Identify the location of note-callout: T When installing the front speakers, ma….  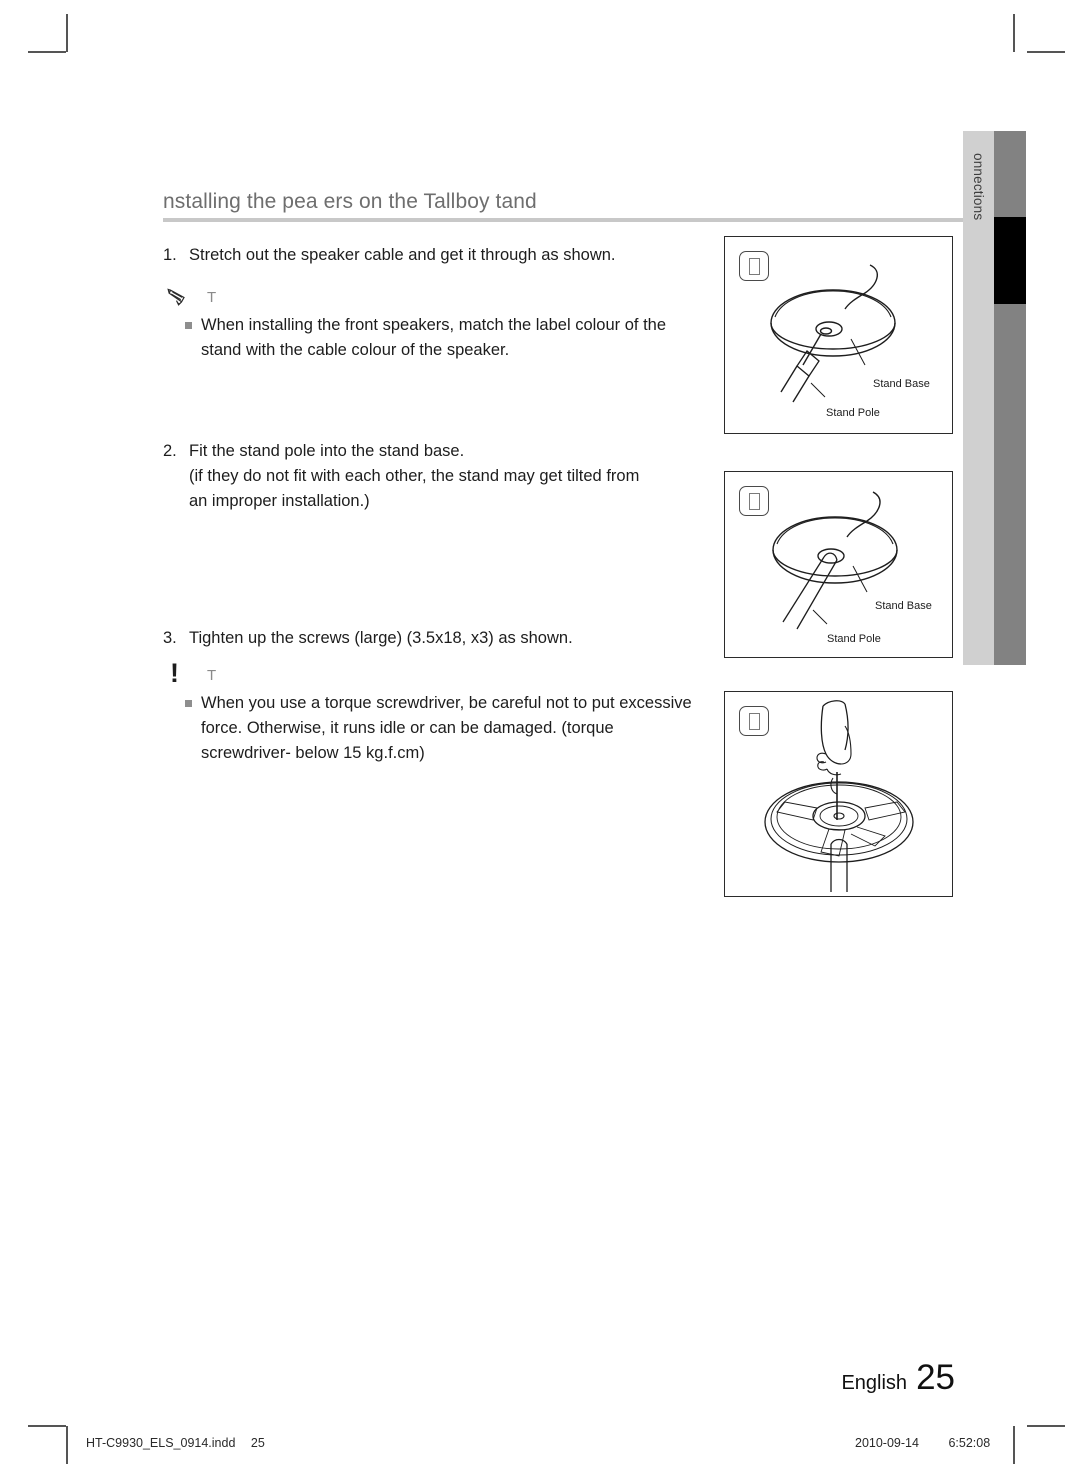
(435, 325).